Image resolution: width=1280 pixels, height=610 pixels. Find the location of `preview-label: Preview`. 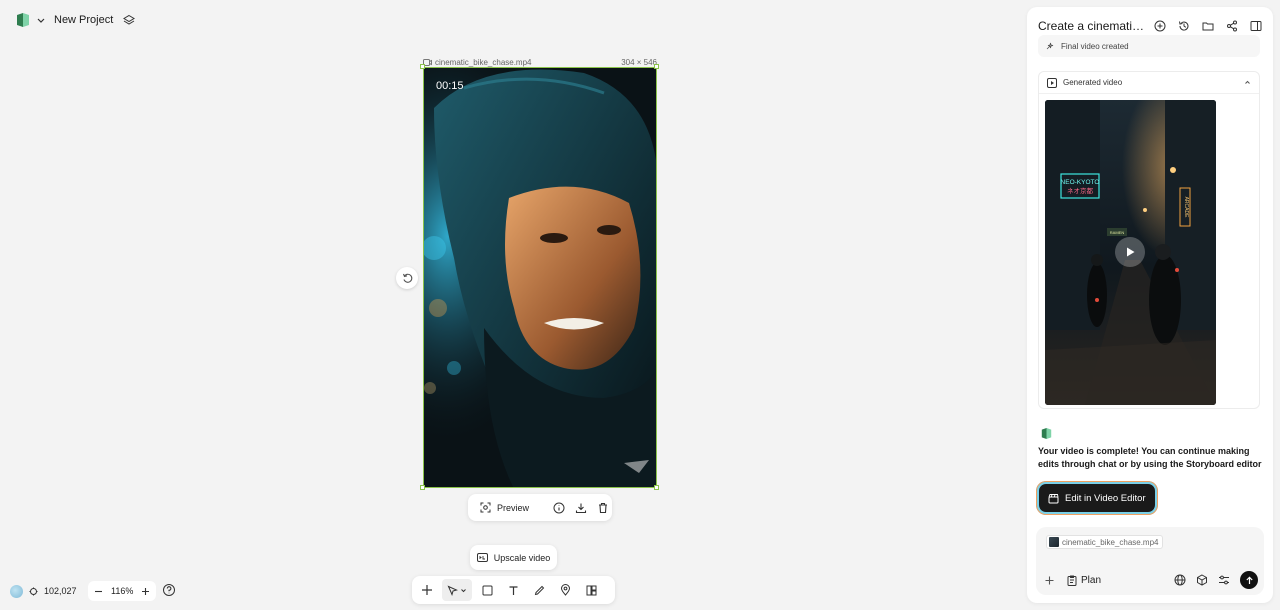

preview-label: Preview is located at coordinates (513, 507).